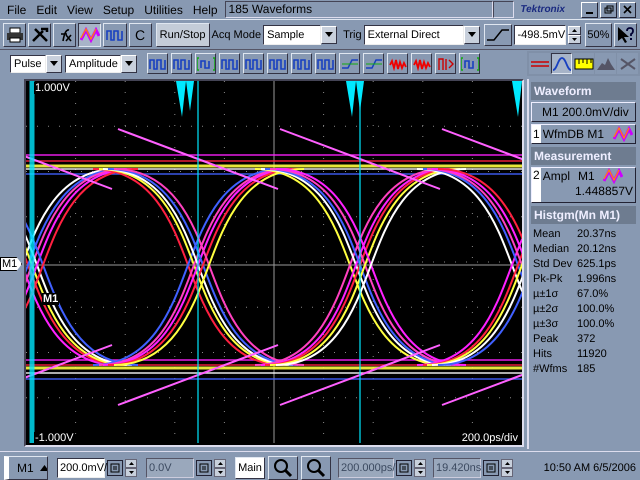 The width and height of the screenshot is (640, 480). Describe the element at coordinates (237, 34) in the screenshot. I see `acq-mode-label: Acq Mode` at that location.